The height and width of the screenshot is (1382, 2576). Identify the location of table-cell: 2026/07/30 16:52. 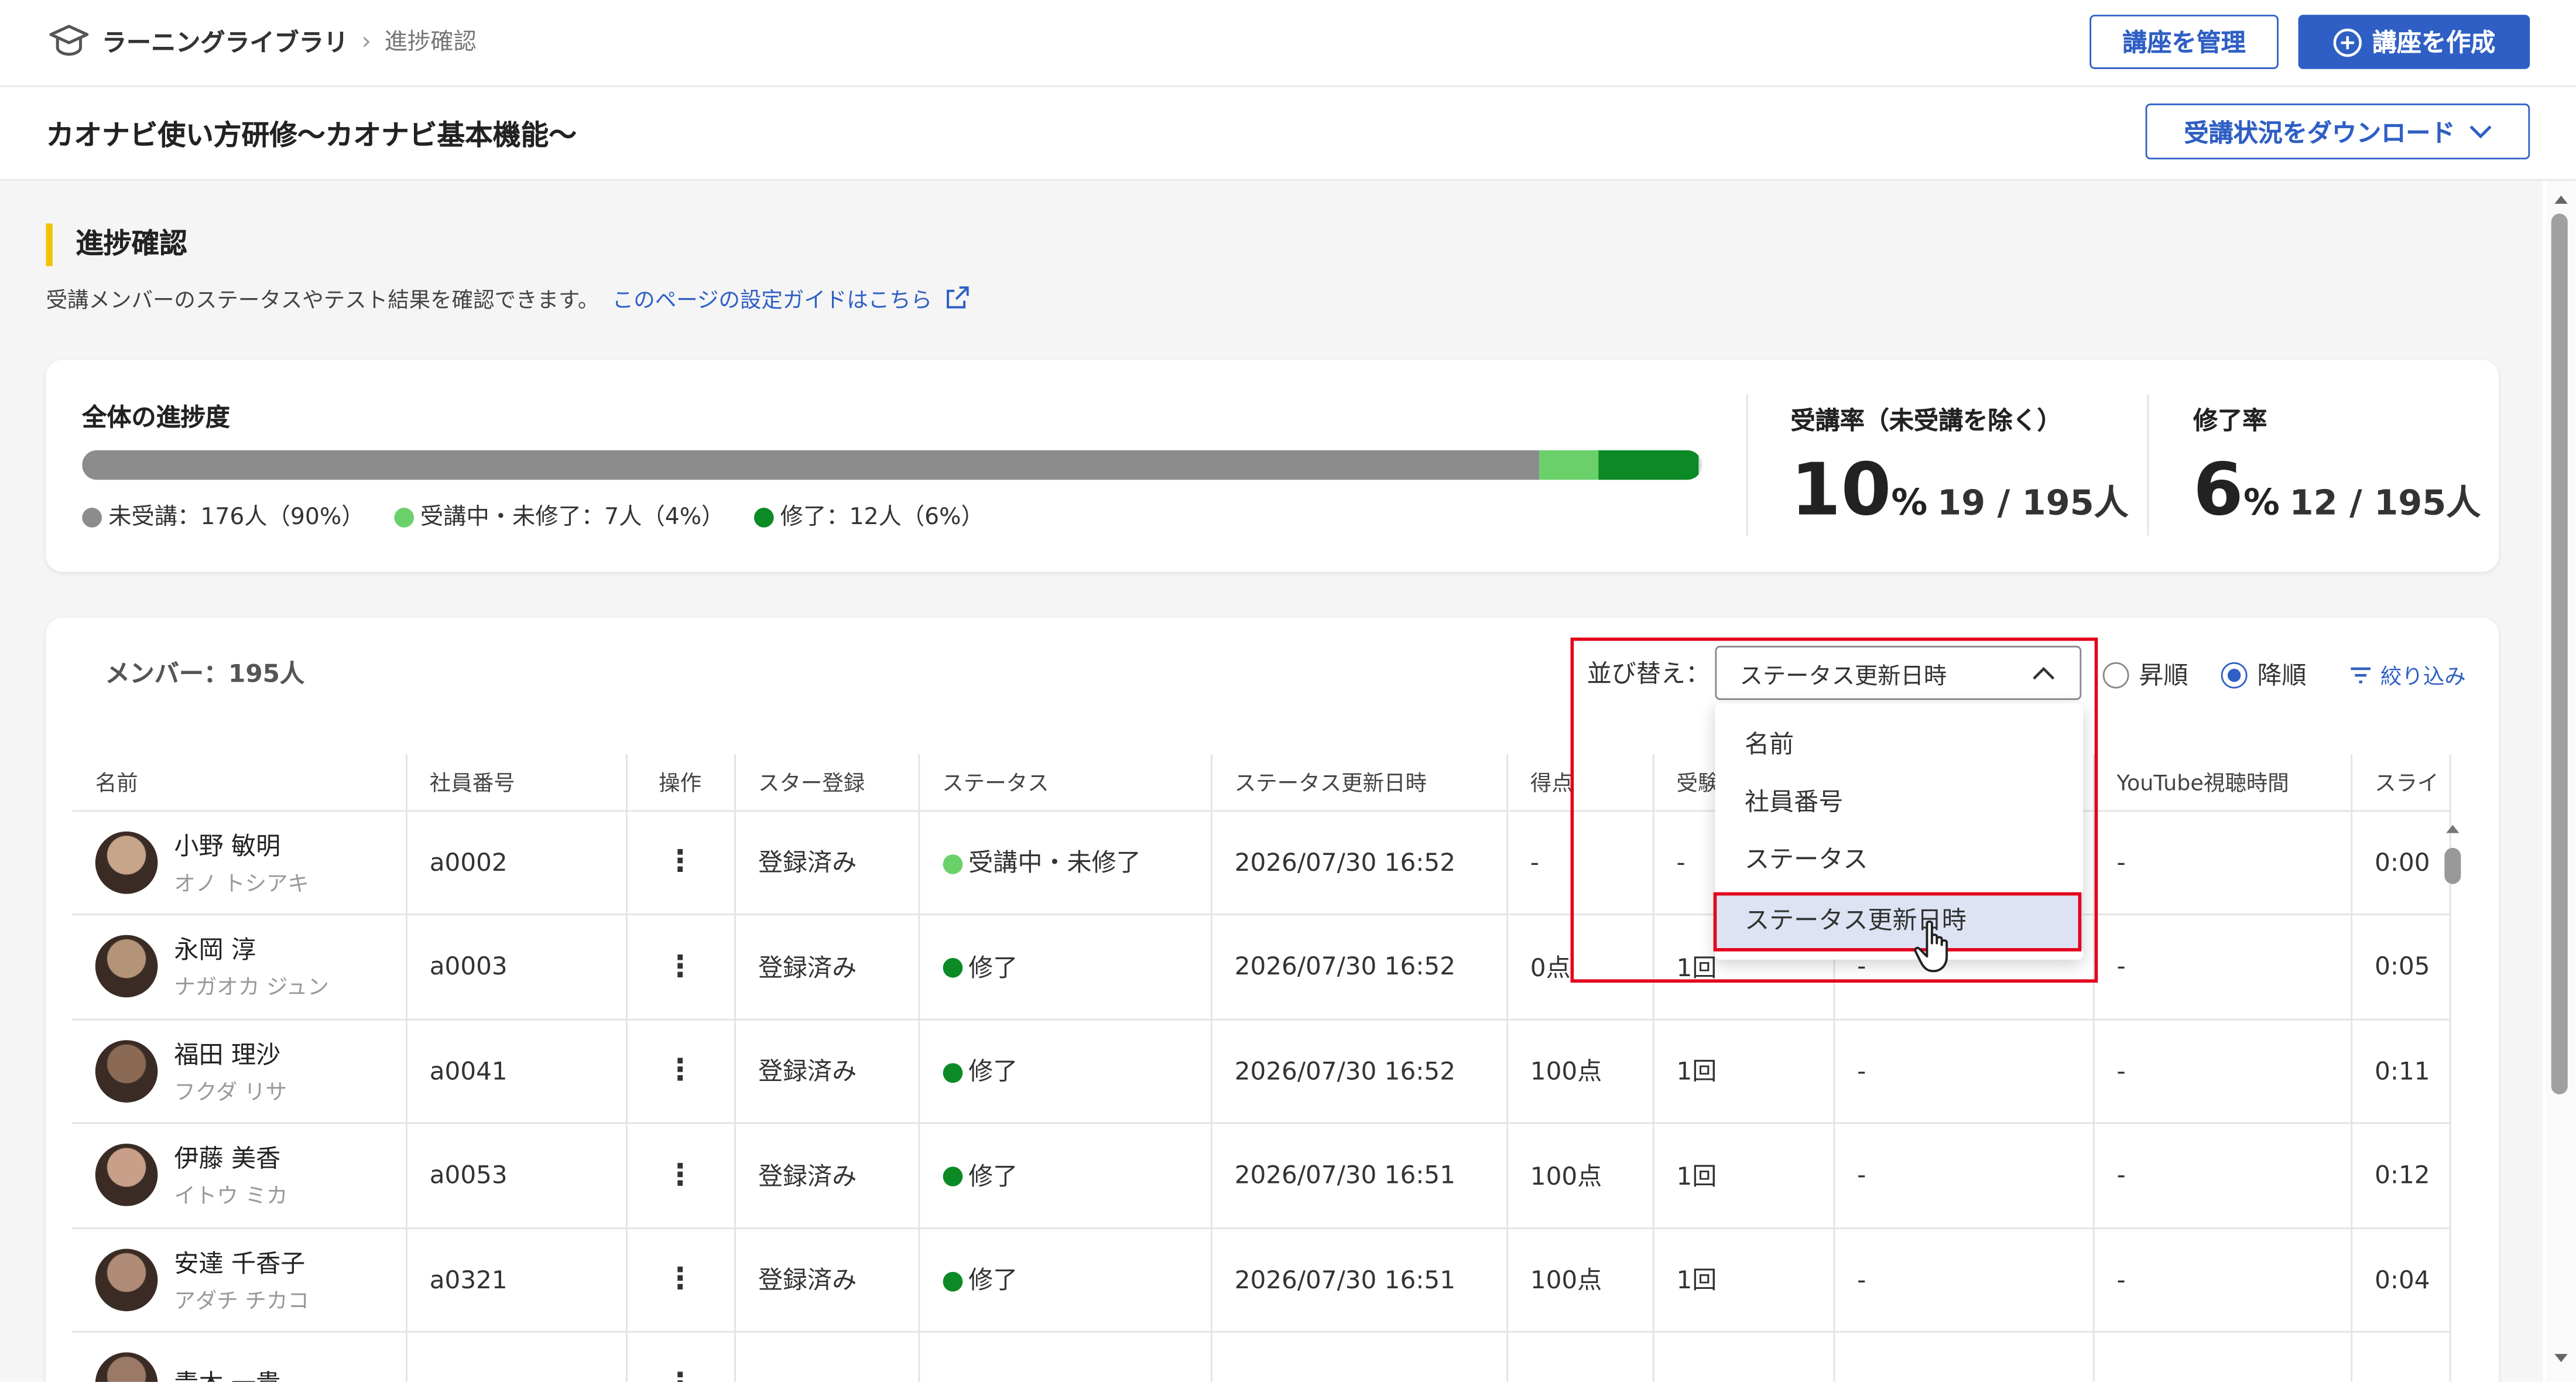
(1359, 1071).